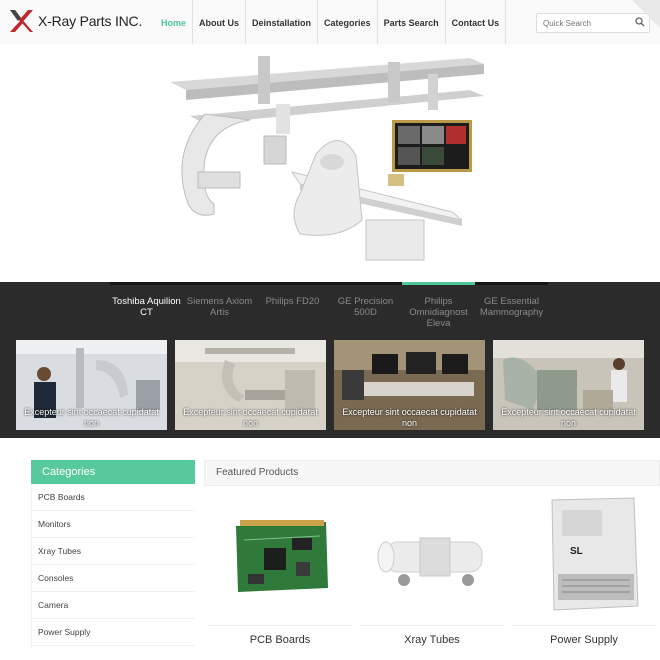  I want to click on logo: X-Ray Parts INC., so click(75, 21).